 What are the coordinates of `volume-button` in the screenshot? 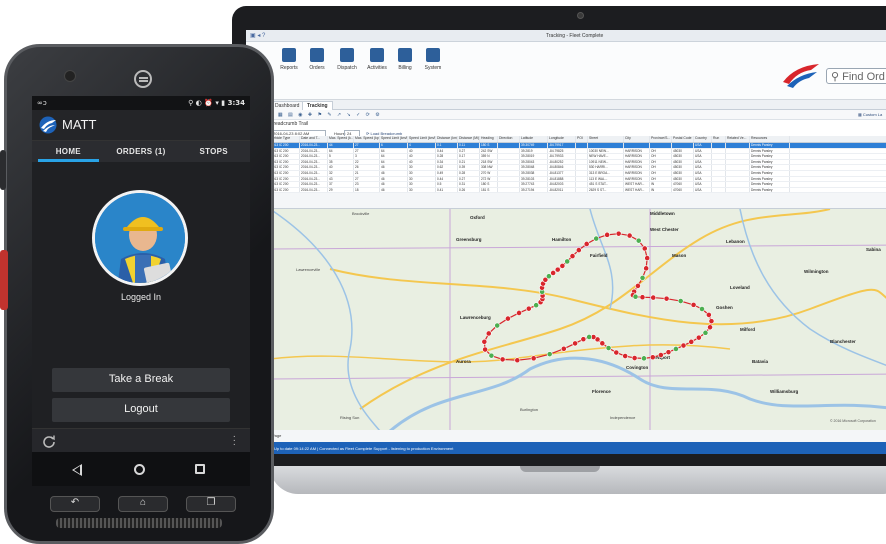 It's located at (3, 170).